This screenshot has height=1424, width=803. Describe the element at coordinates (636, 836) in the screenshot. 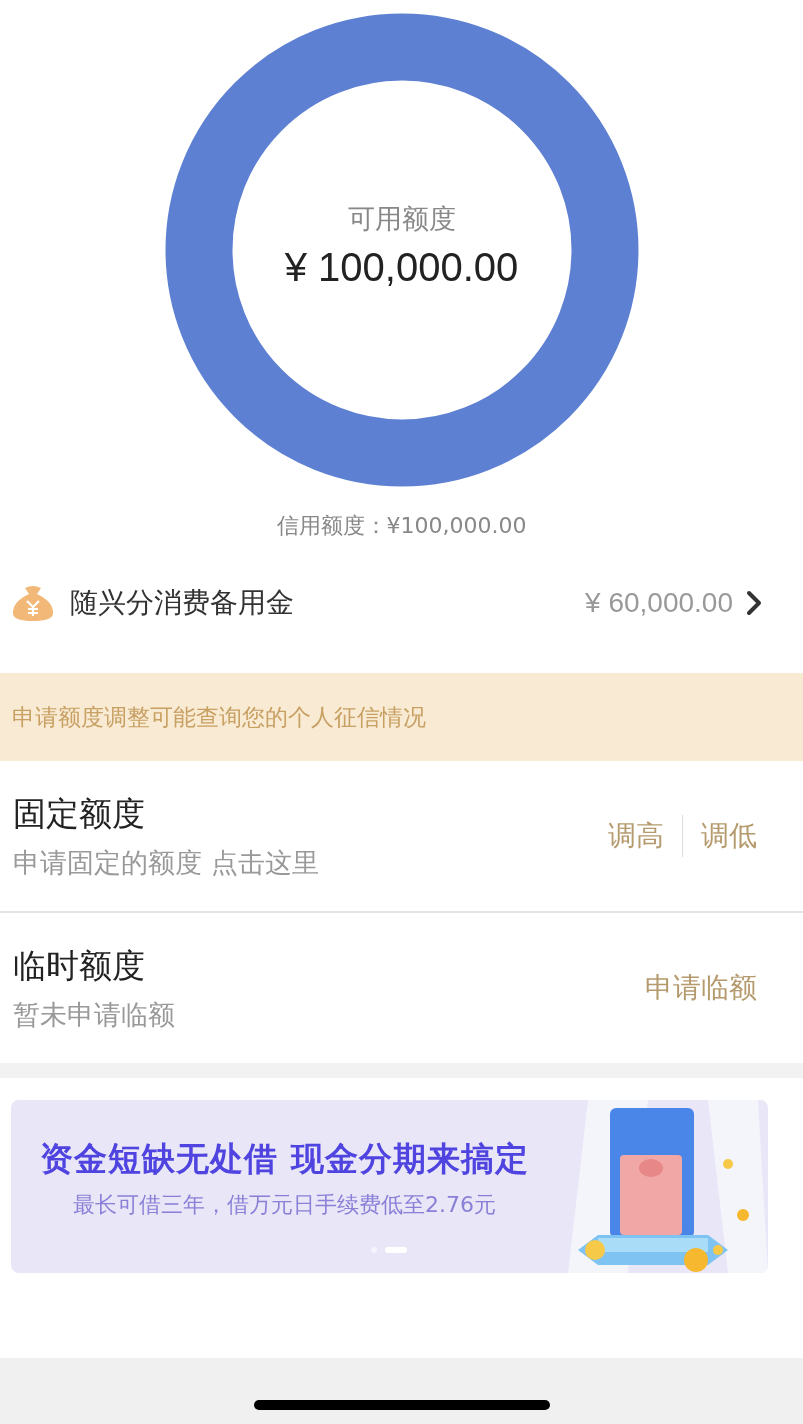

I see `limit-action-link: 调高` at that location.